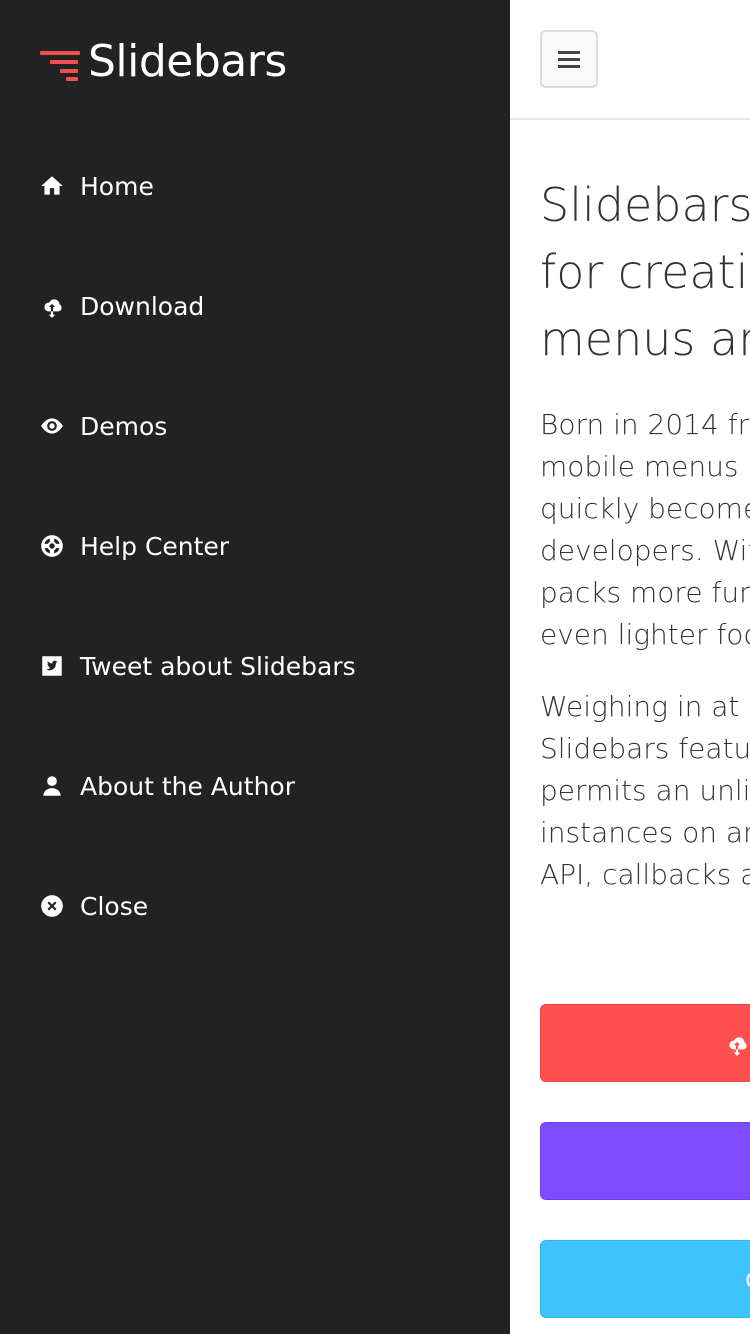  I want to click on home-icon, so click(52, 186).